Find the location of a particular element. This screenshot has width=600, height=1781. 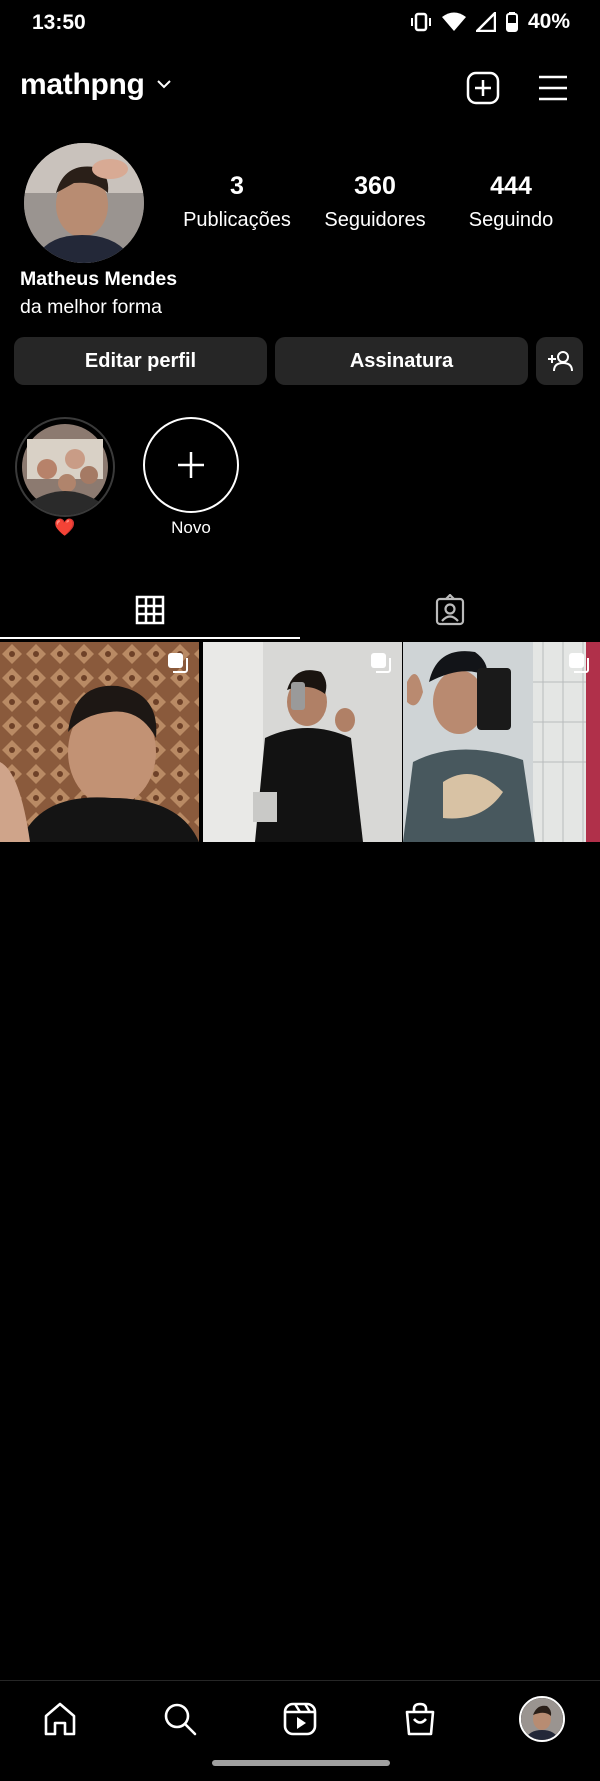

stat-posts-count: 3 is located at coordinates (237, 186).